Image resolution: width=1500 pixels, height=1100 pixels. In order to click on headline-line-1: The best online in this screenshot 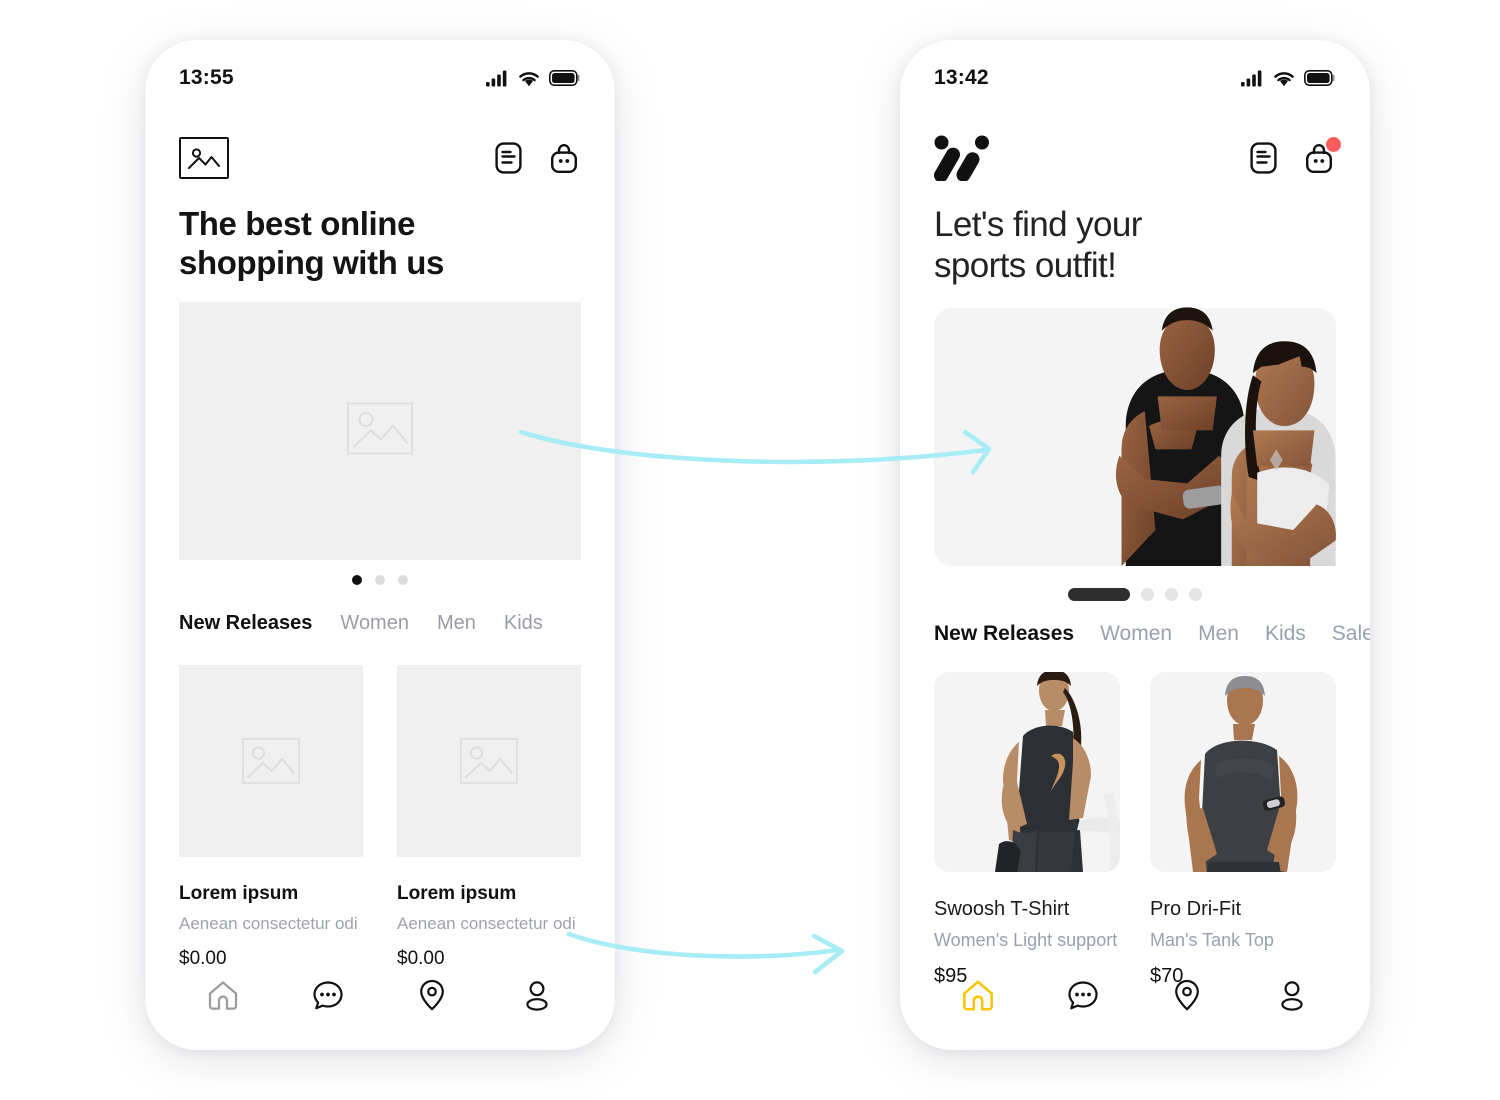, I will do `click(297, 223)`.